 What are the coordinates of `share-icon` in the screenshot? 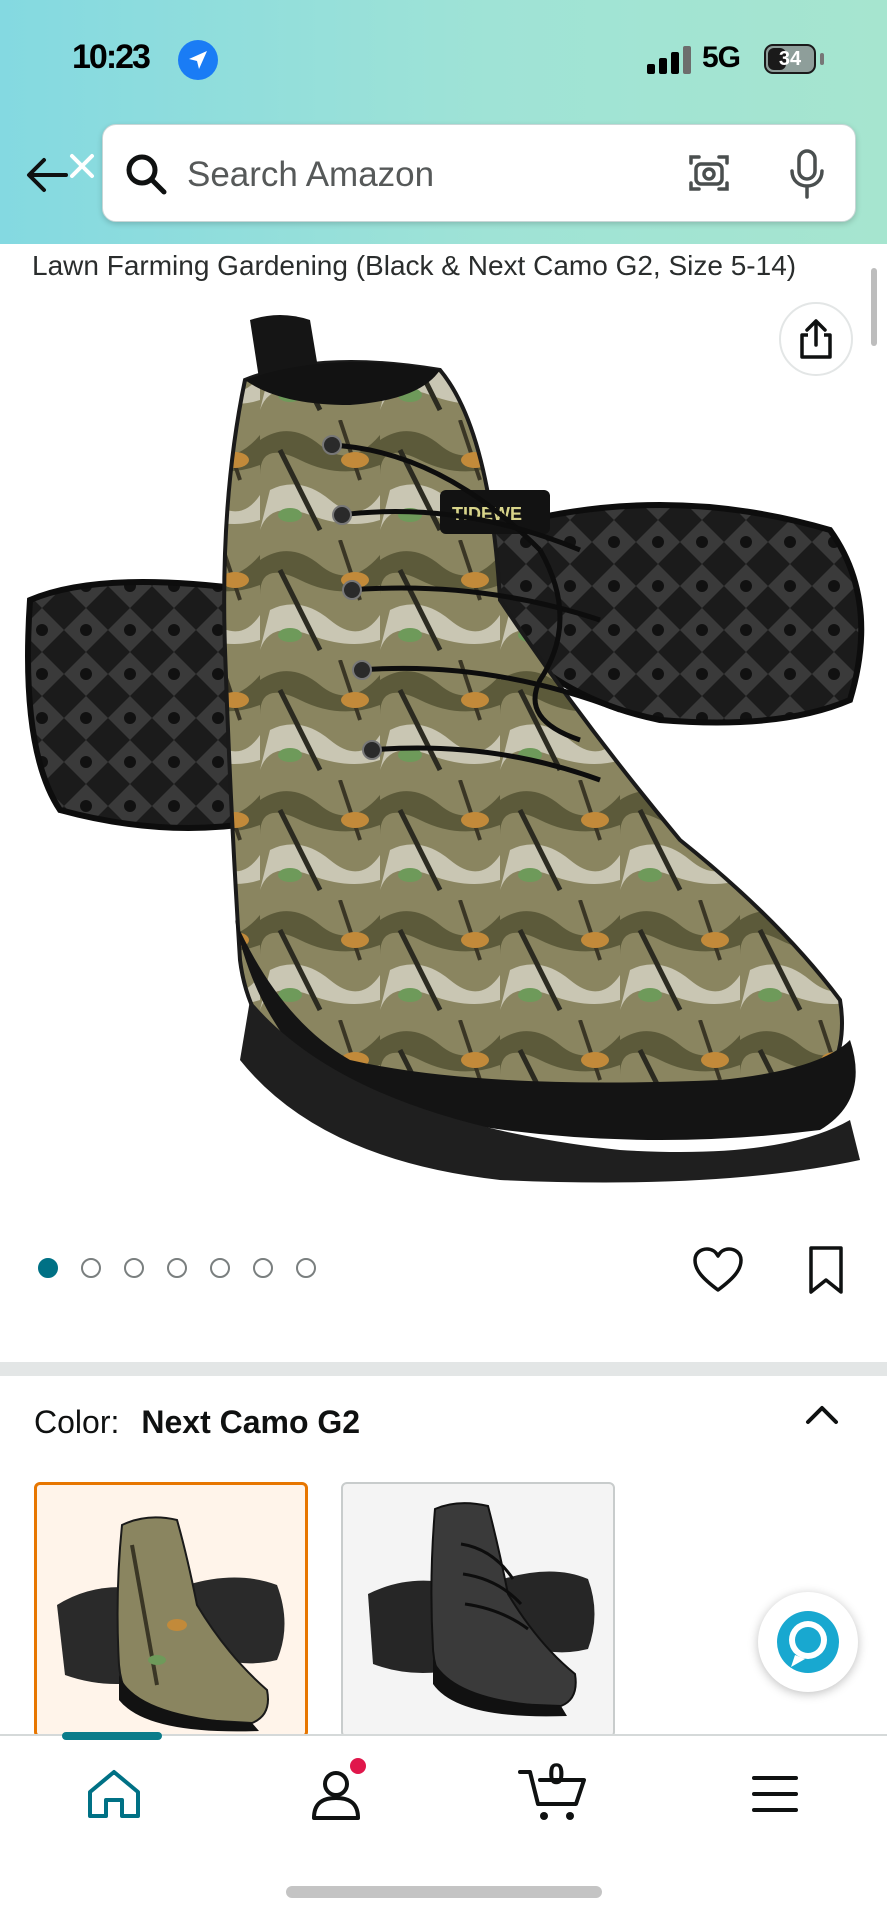 It's located at (816, 339).